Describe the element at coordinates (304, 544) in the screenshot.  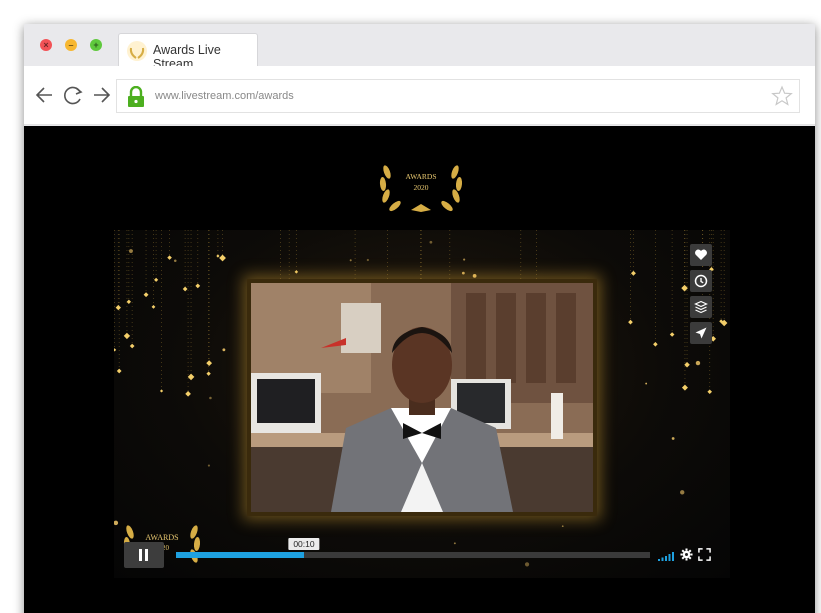
I see `current-time: 00:10` at that location.